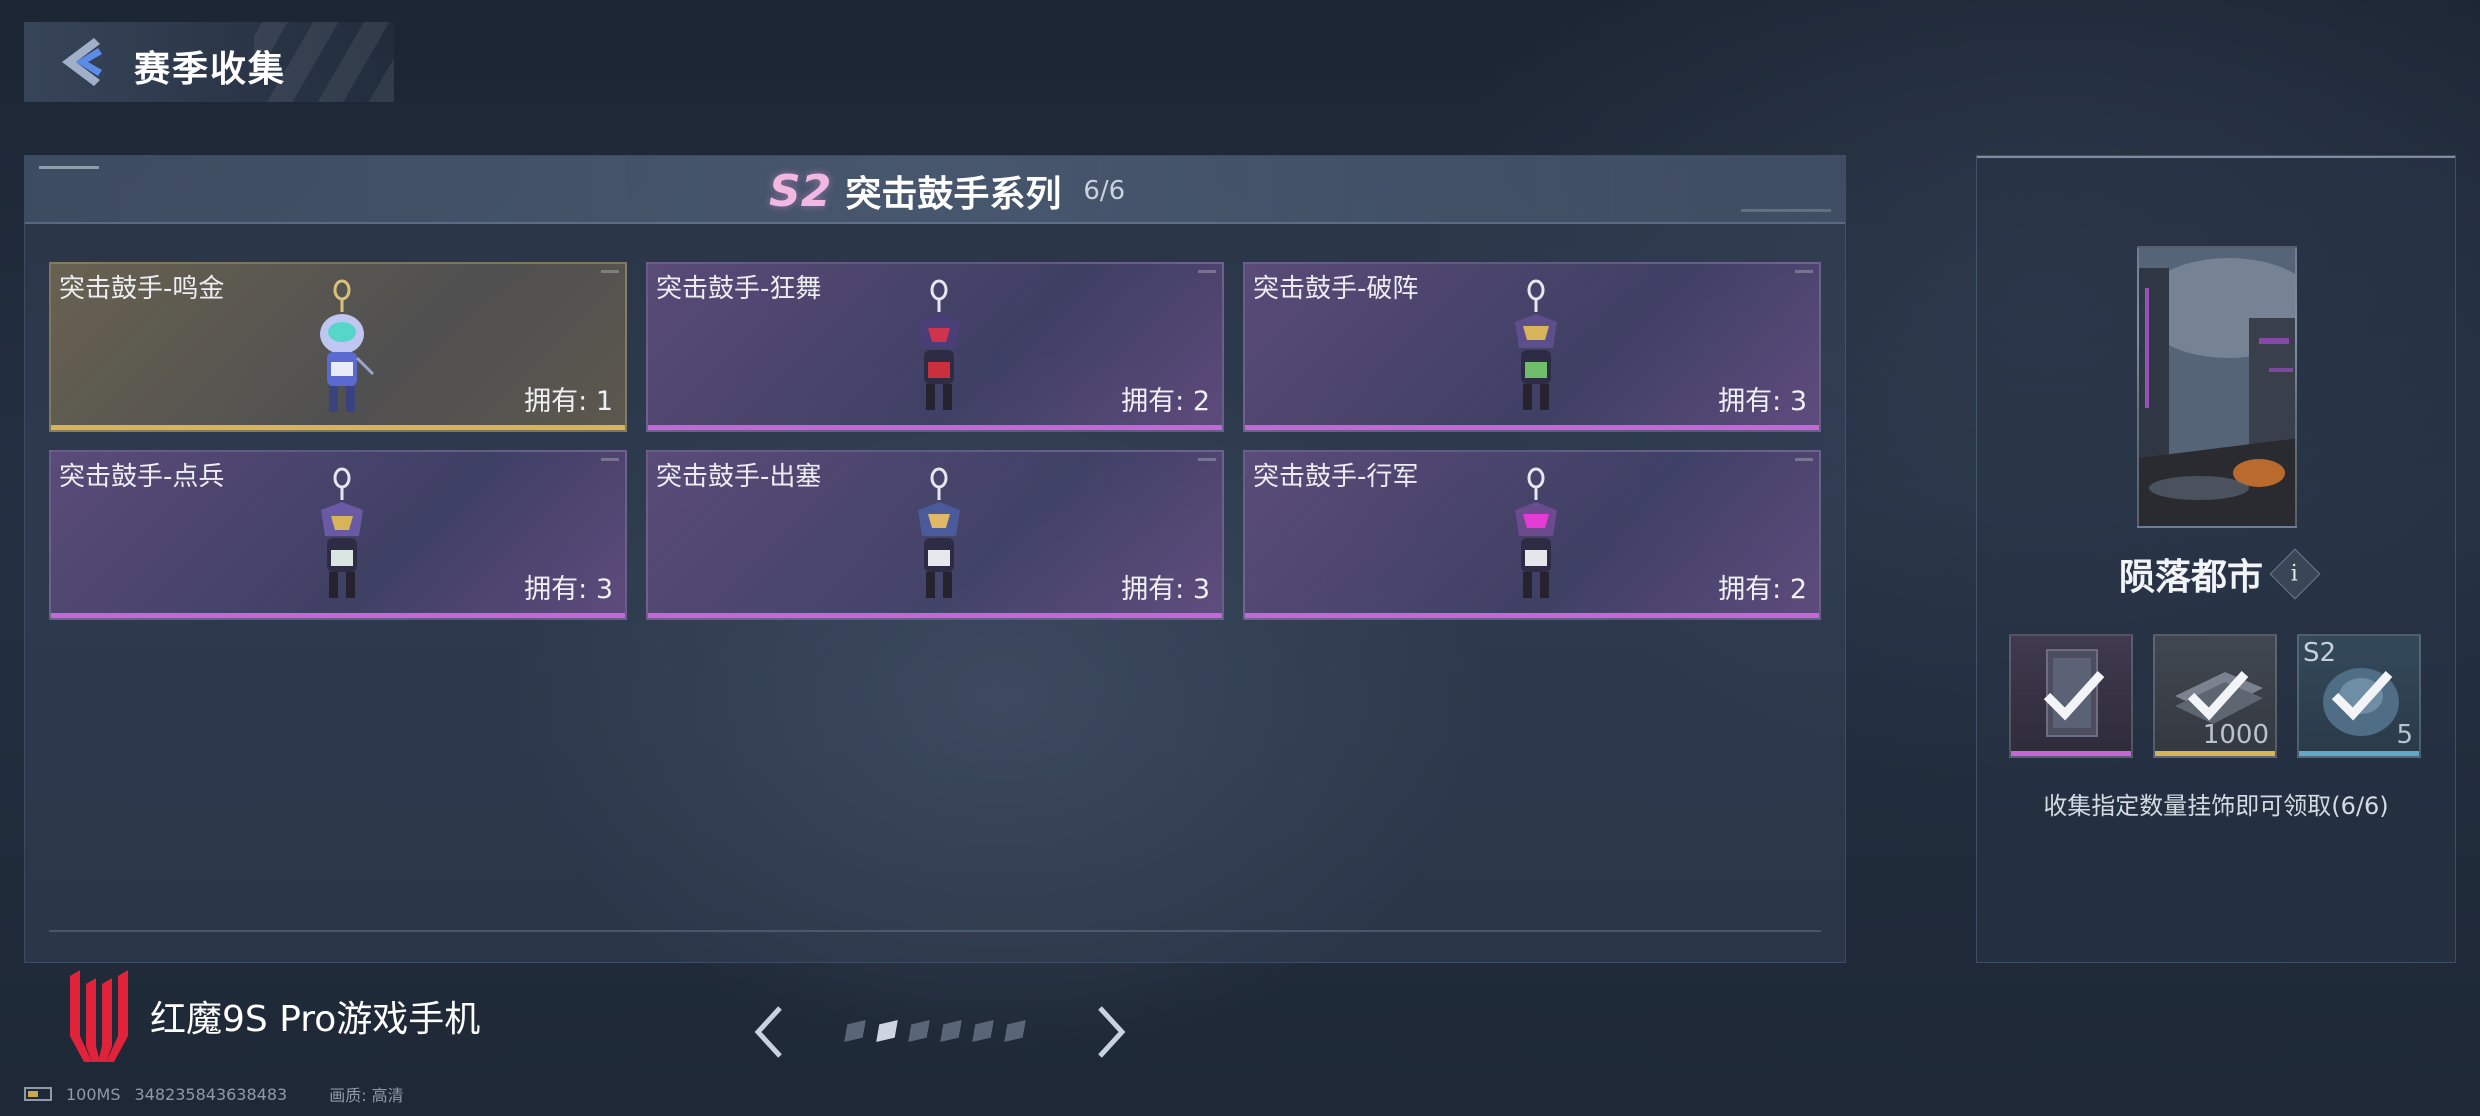 The image size is (2480, 1116). What do you see at coordinates (366, 1095) in the screenshot?
I see `quality-readout: 画质: 高清` at bounding box center [366, 1095].